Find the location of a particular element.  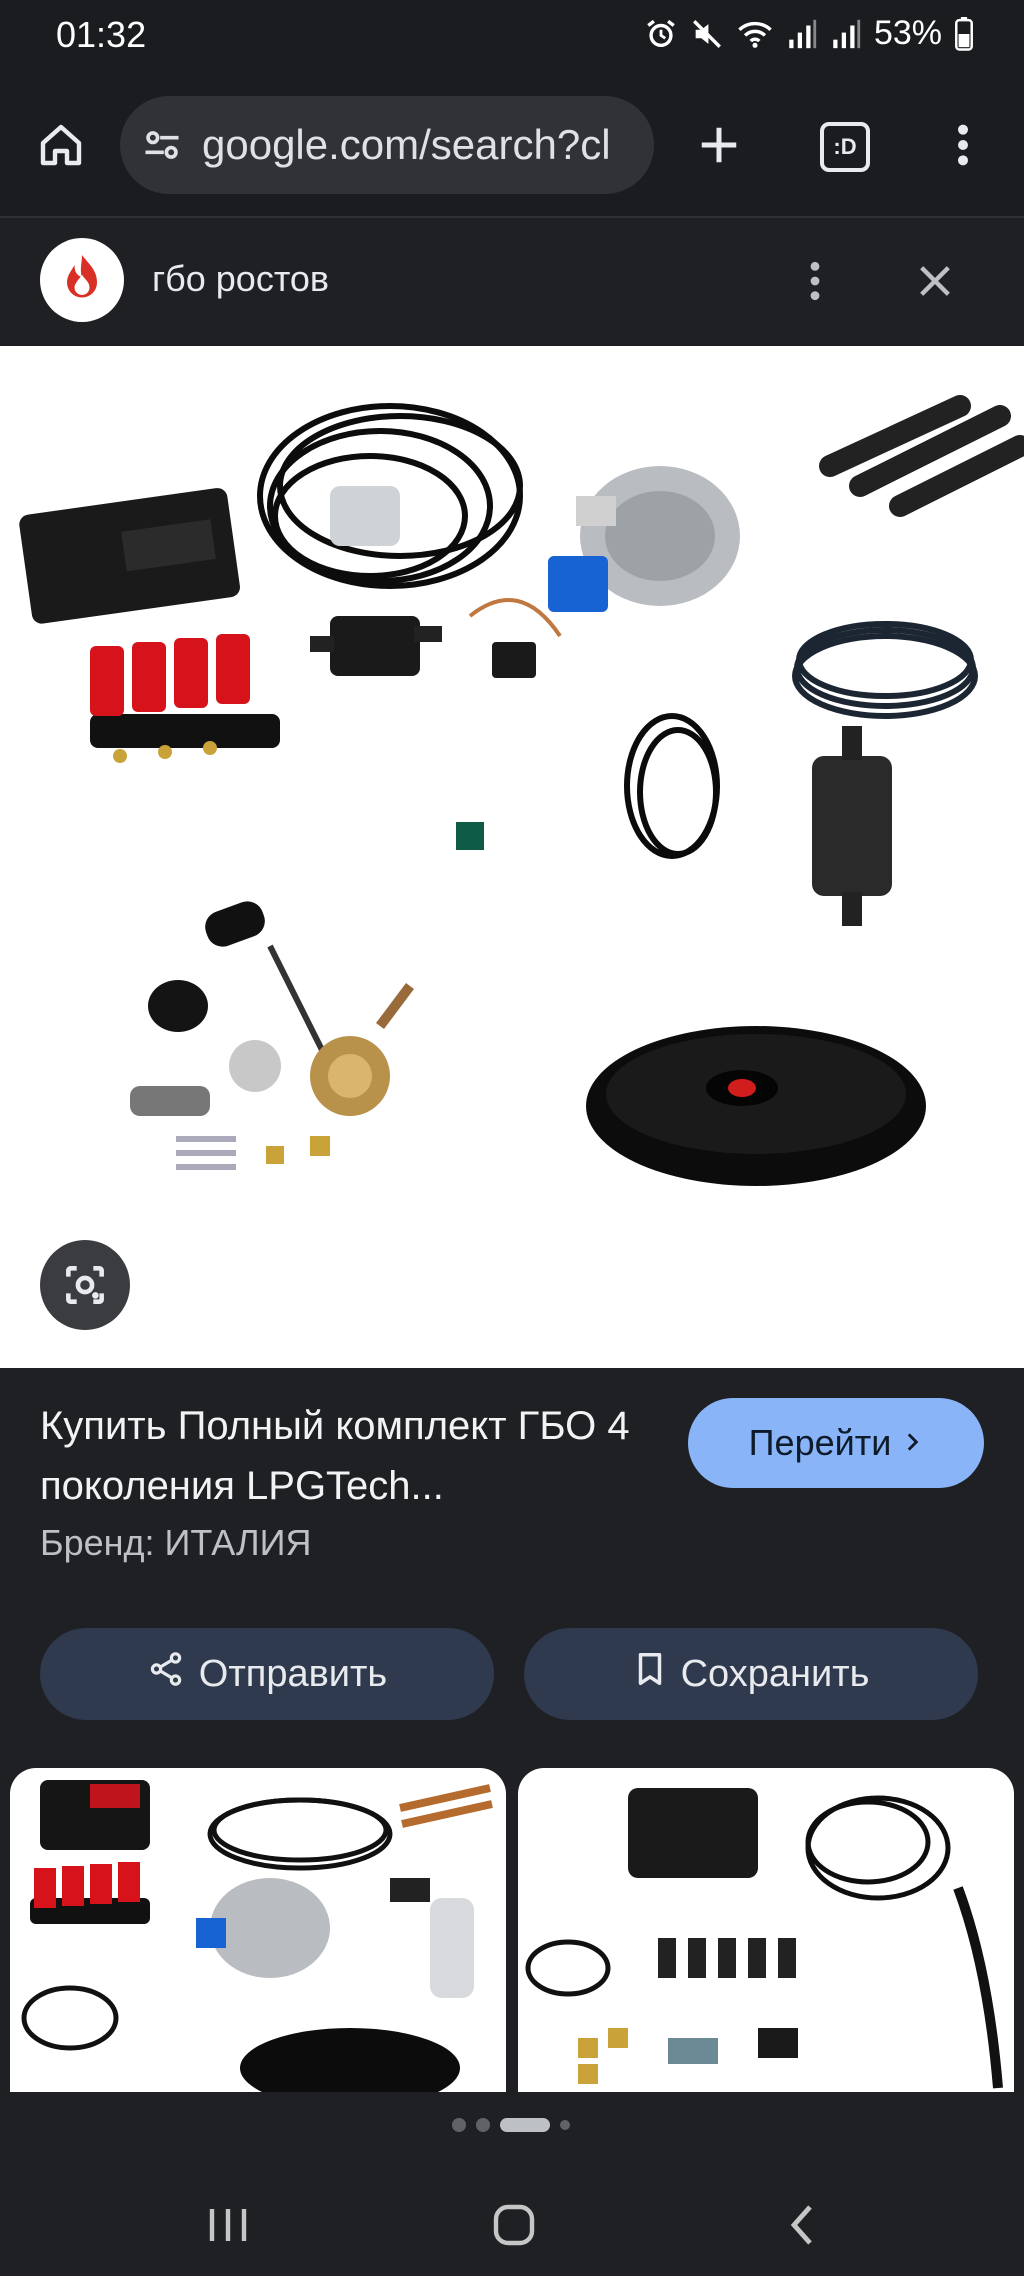

gas-reducer is located at coordinates (644, 539).